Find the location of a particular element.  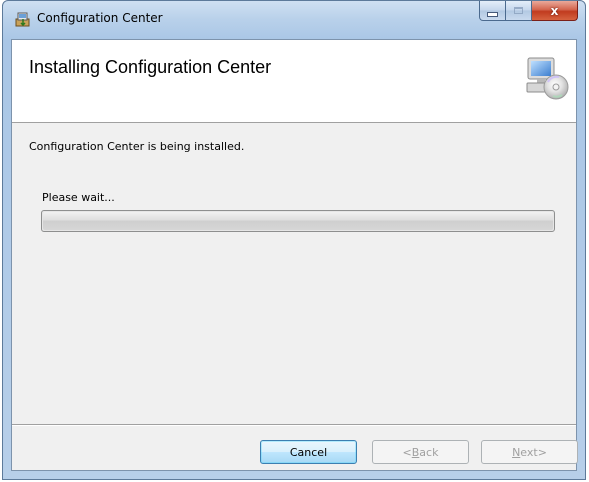

window-title: Configuration Center is located at coordinates (100, 18).